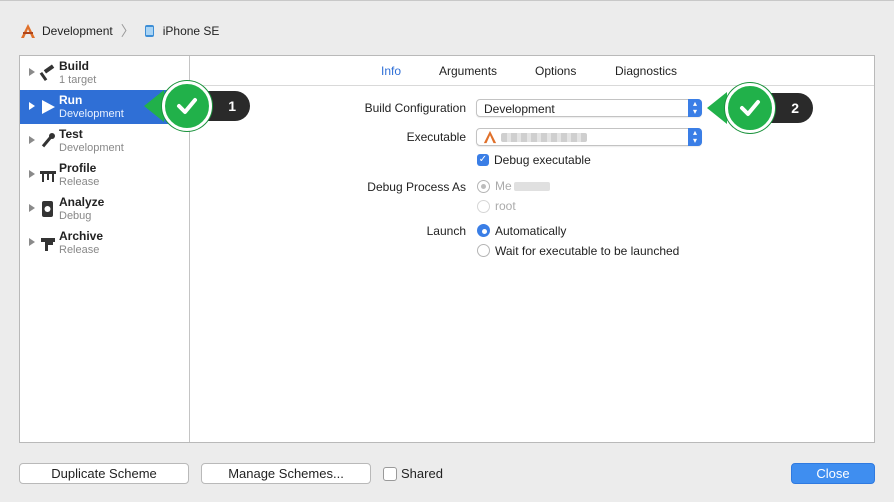 The height and width of the screenshot is (502, 894). What do you see at coordinates (71, 100) in the screenshot?
I see `sidebar-item-label: Run` at bounding box center [71, 100].